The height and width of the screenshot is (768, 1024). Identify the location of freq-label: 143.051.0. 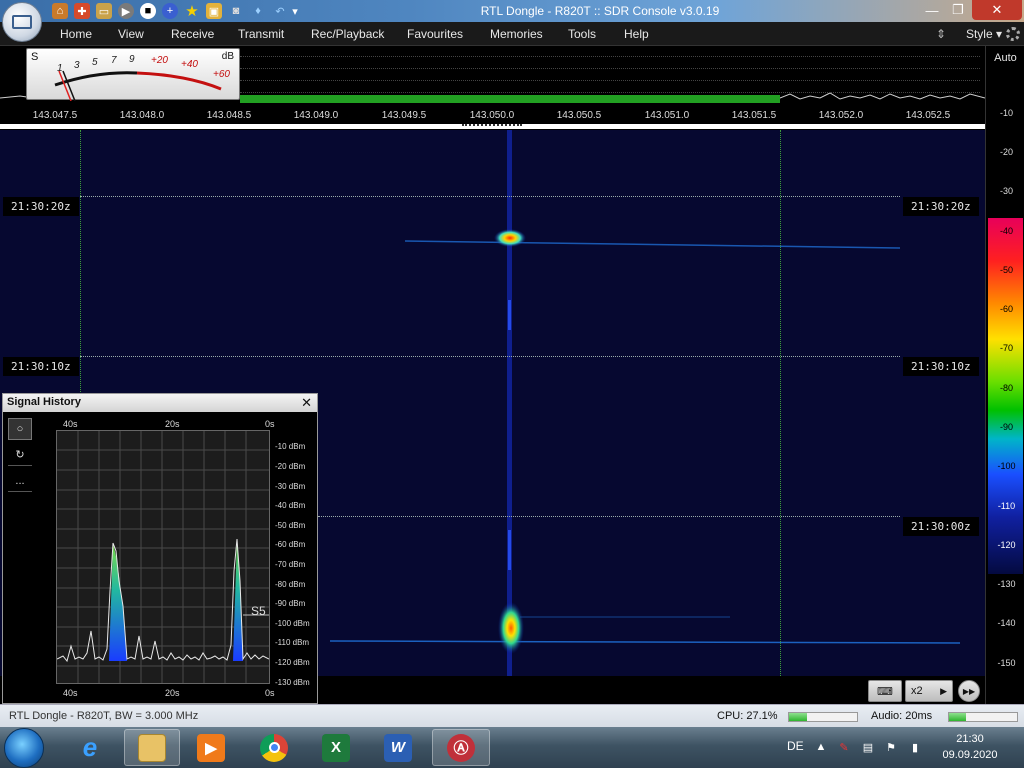
(667, 115).